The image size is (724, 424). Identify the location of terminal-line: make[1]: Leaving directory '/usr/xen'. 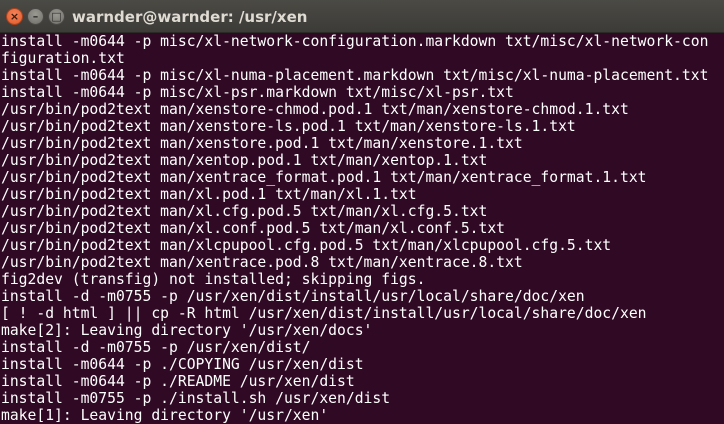
(165, 415).